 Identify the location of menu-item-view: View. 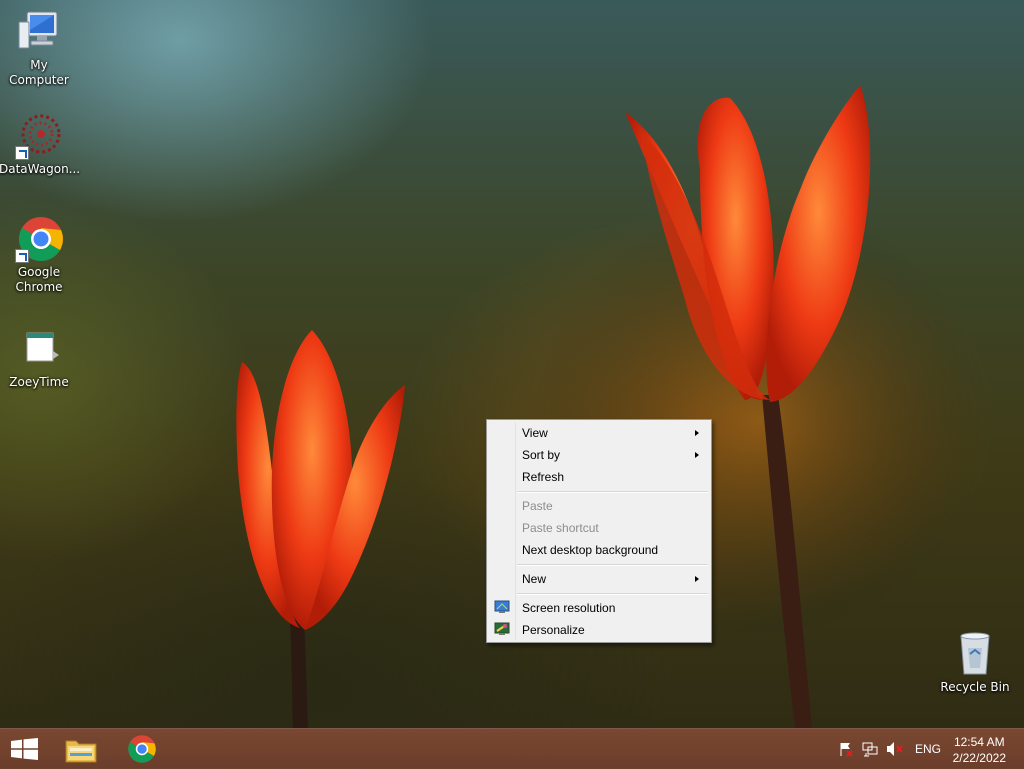
(599, 433).